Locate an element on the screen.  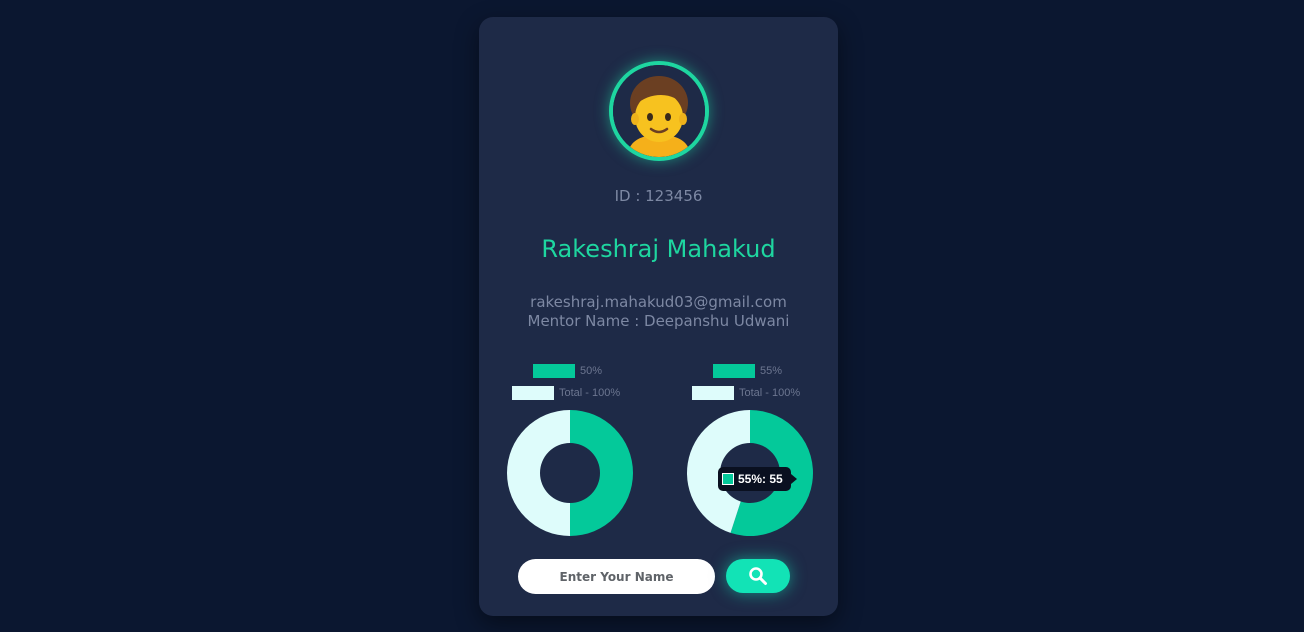
donut-chart is located at coordinates (570, 473).